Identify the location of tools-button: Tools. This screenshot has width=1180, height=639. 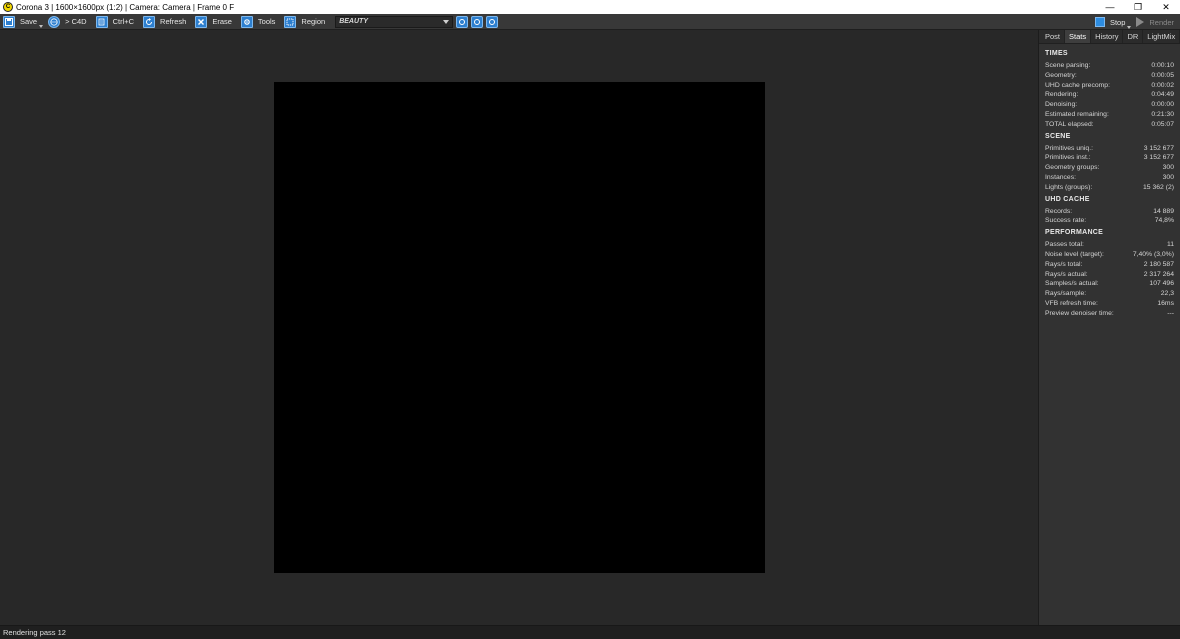
(261, 22).